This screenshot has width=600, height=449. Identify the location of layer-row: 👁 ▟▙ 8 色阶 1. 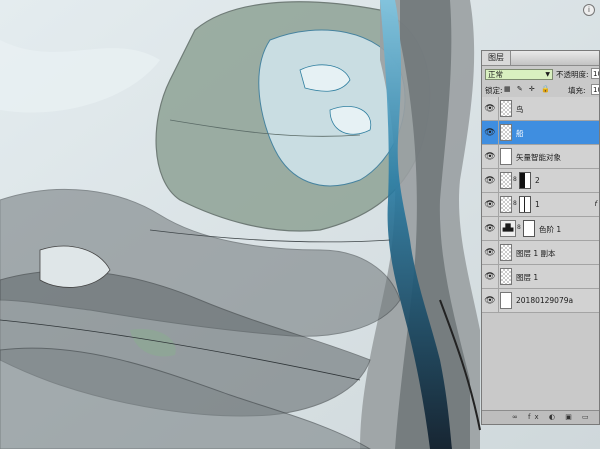
(540, 229).